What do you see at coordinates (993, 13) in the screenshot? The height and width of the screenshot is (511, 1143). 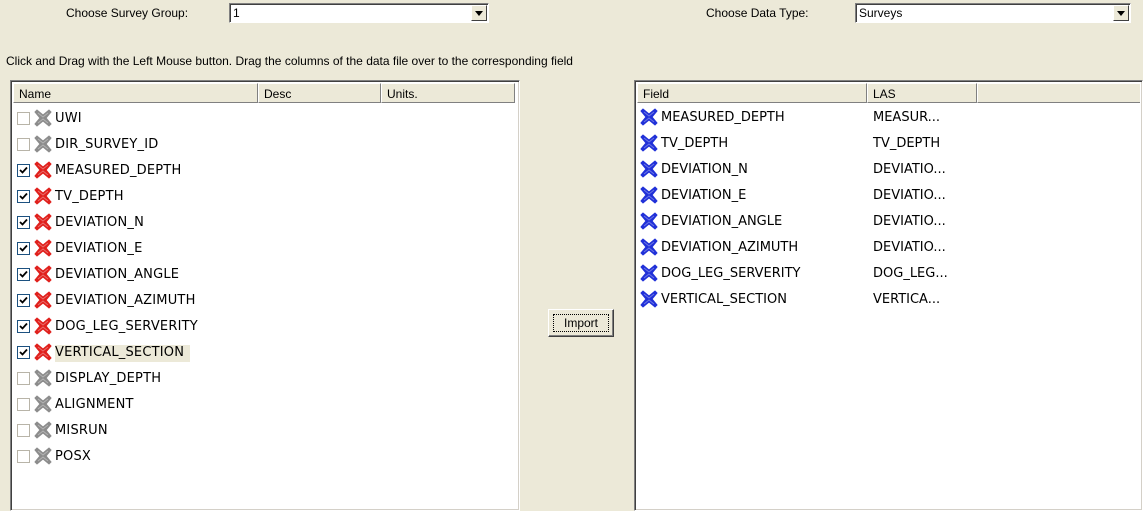 I see `data-type-dropdown: Surveys` at bounding box center [993, 13].